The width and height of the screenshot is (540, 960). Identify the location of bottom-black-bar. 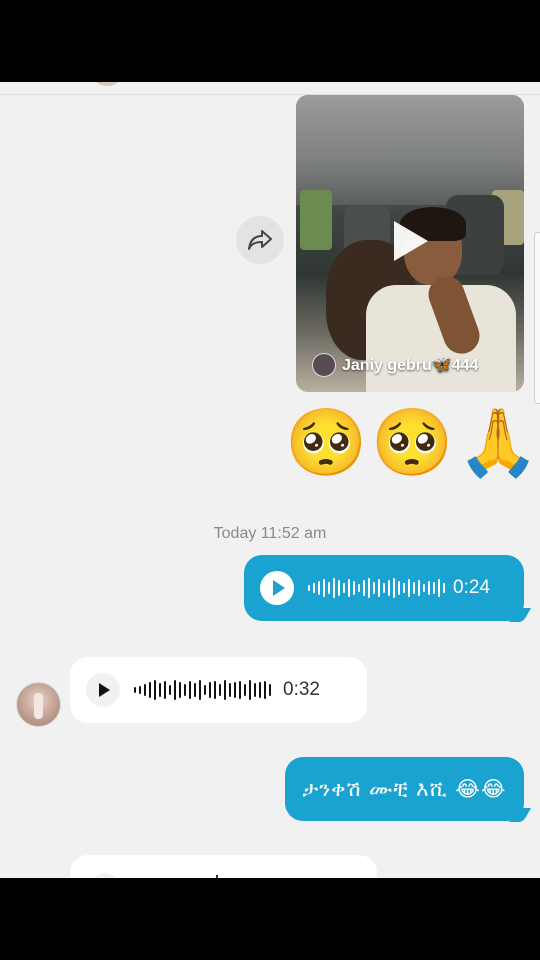
(270, 919).